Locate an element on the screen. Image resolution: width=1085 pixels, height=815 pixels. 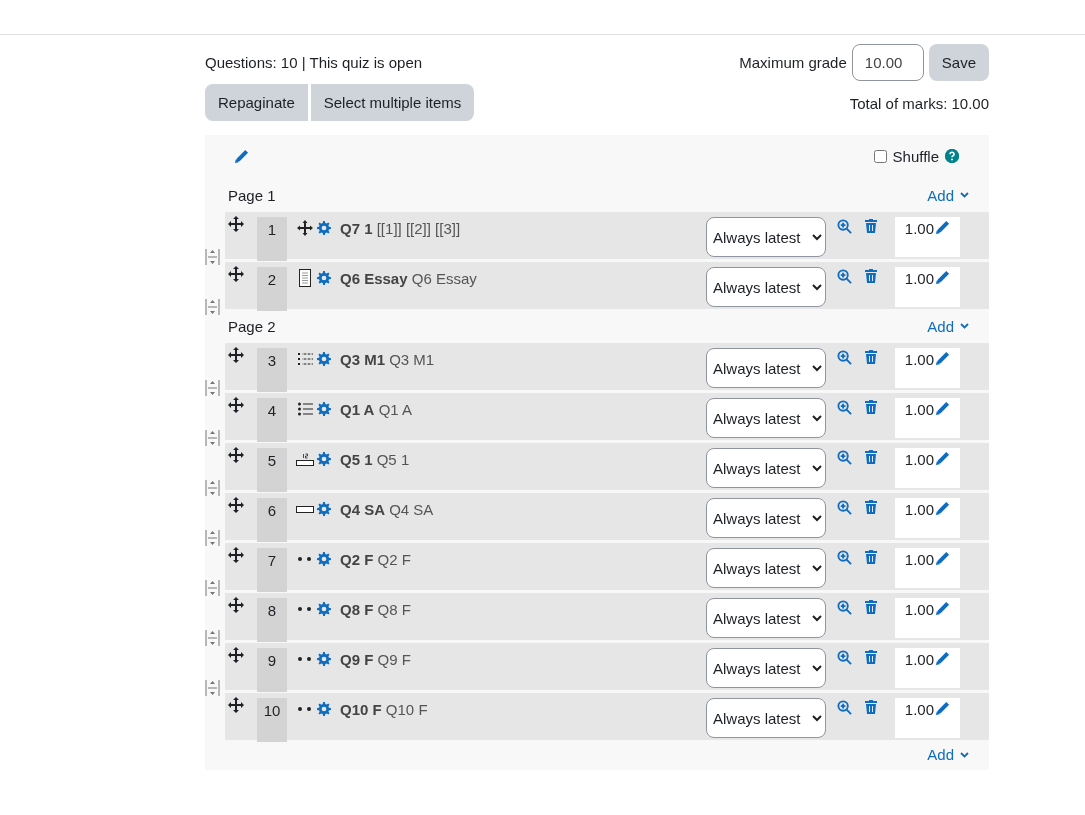
question-title: Q1 A Q1 A is located at coordinates (523, 409).